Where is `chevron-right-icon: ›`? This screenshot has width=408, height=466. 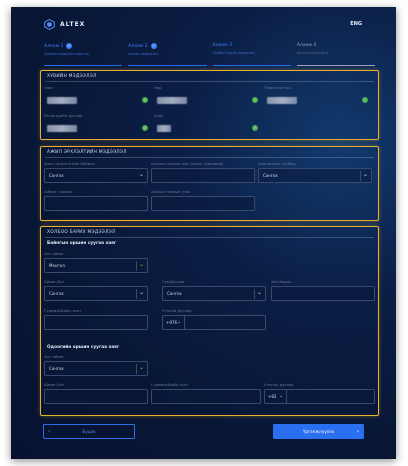
chevron-right-icon: › is located at coordinates (357, 431).